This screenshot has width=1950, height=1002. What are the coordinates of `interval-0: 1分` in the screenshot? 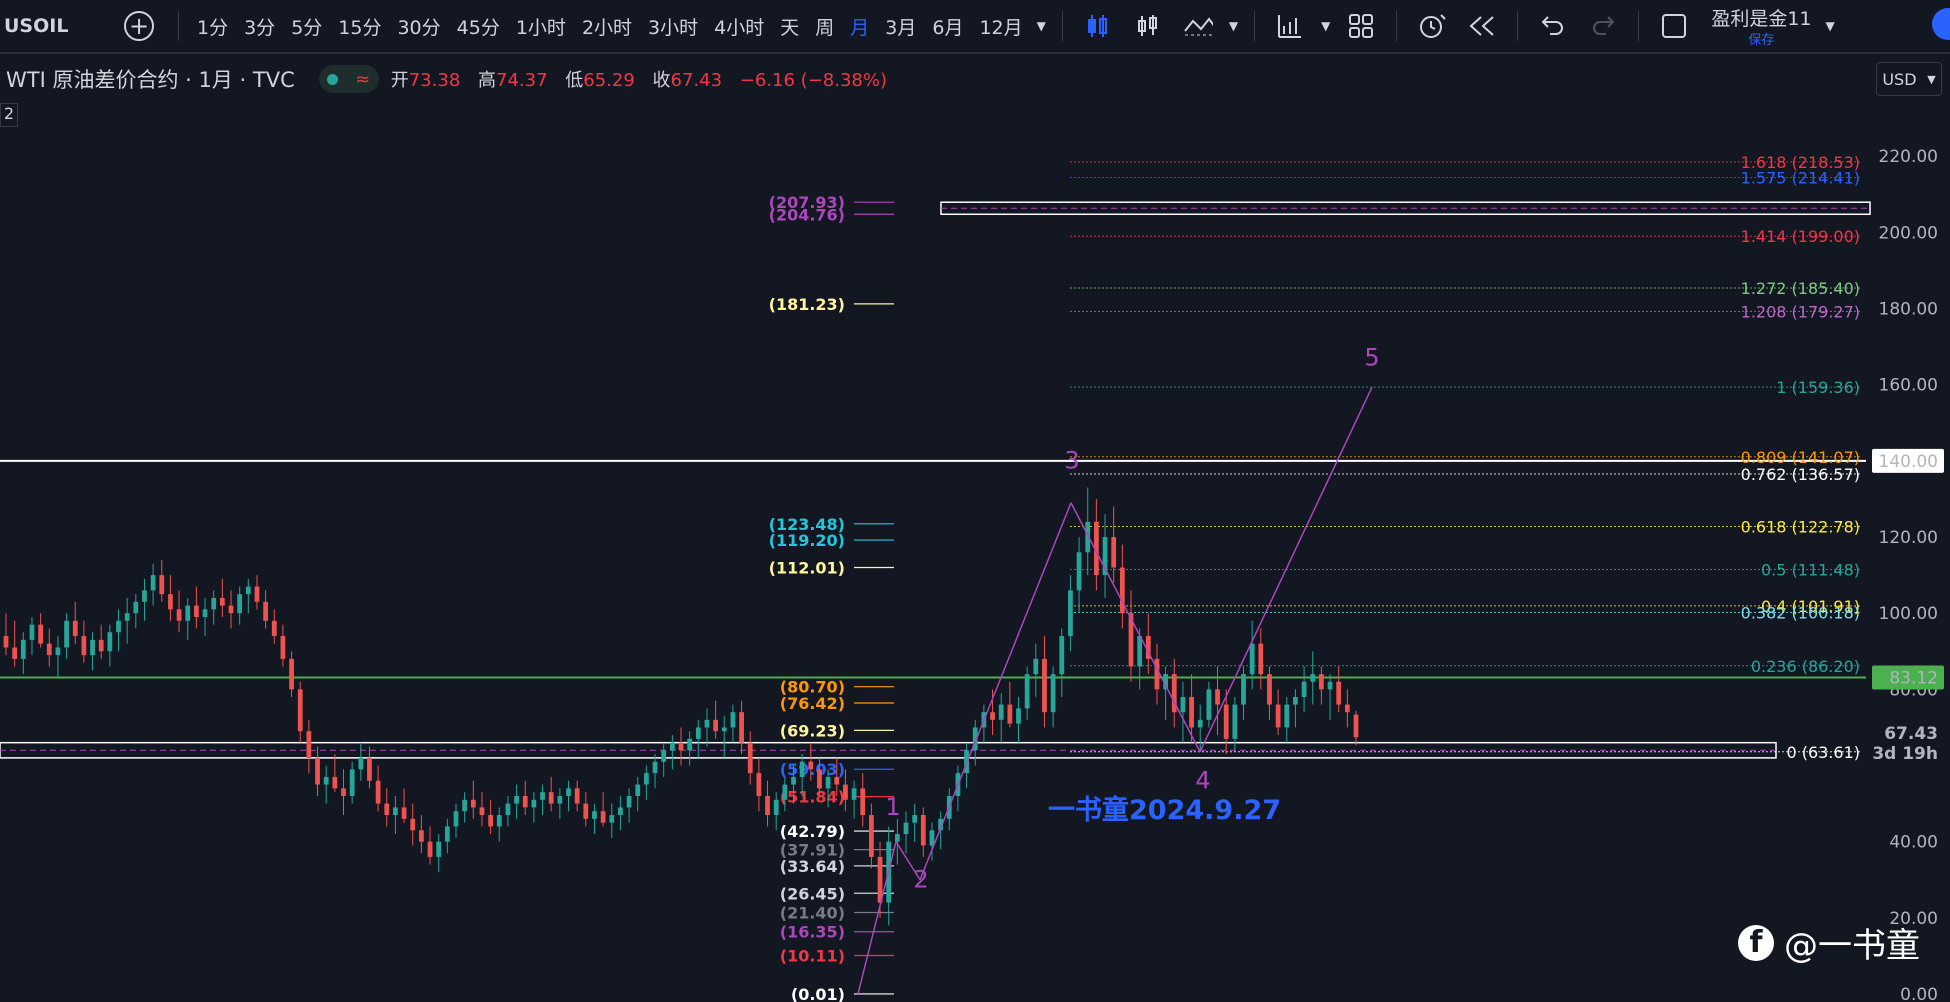 It's located at (212, 26).